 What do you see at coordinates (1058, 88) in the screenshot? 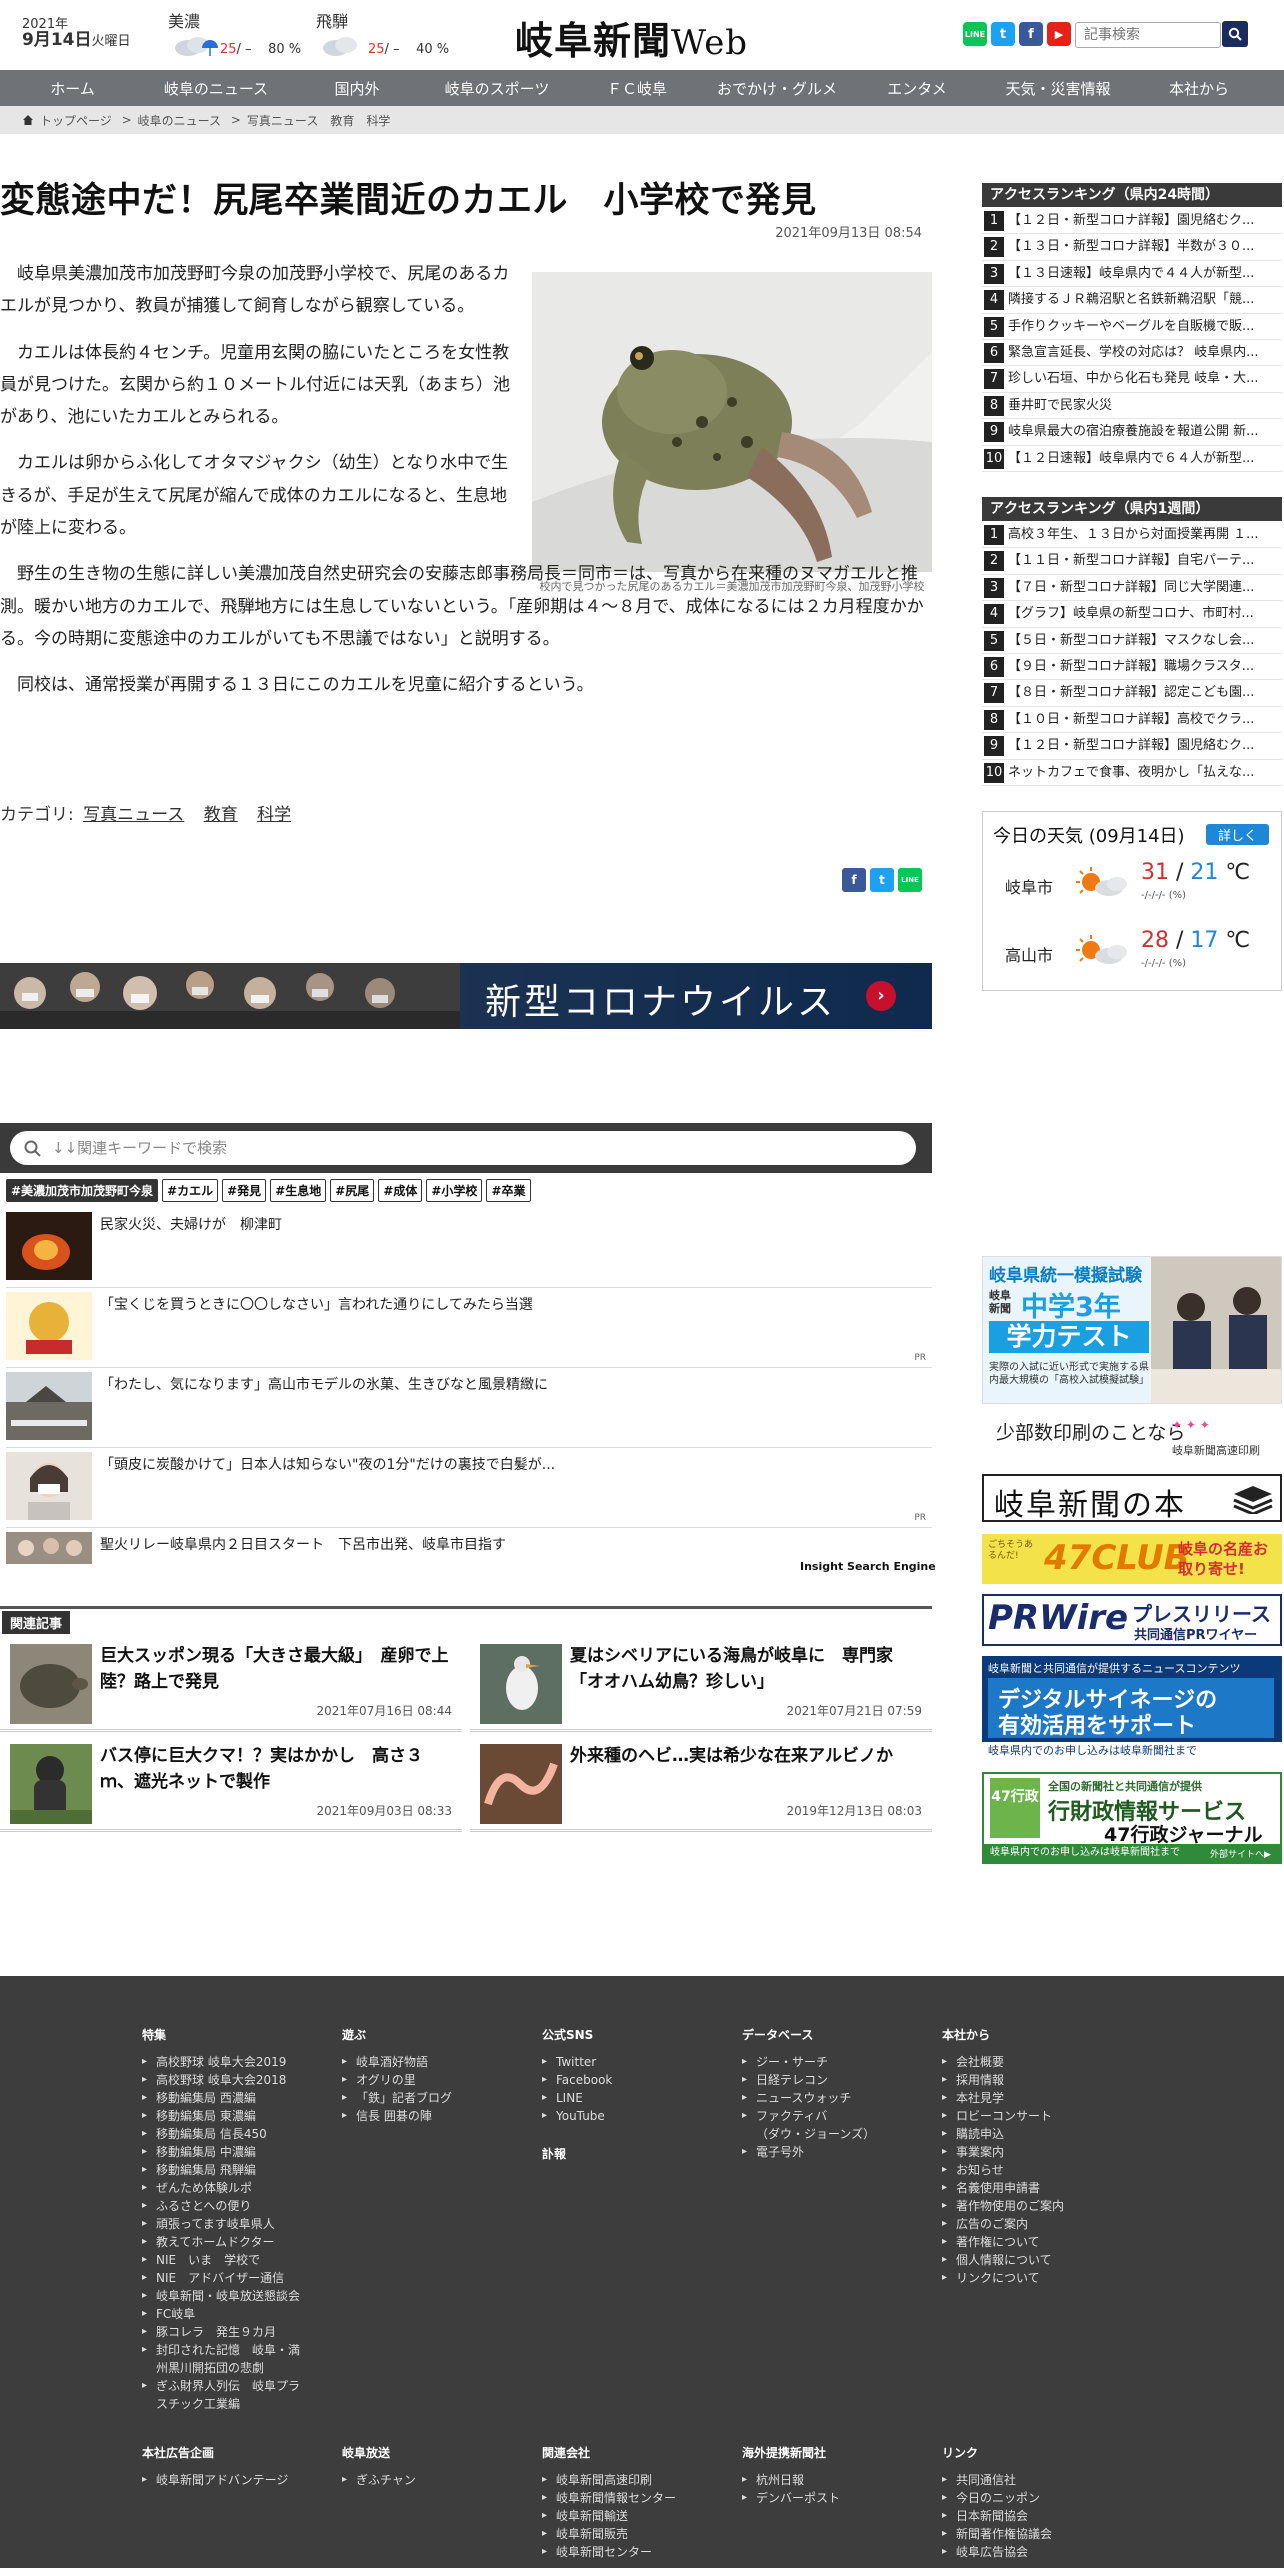
I see `nav-weather-disaster: 天気・災害情報` at bounding box center [1058, 88].